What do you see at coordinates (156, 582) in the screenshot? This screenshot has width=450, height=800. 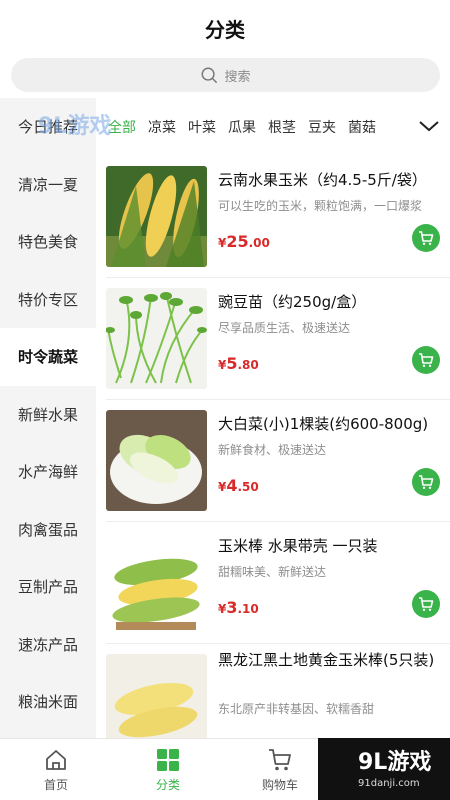 I see `product-image-corn-cob` at bounding box center [156, 582].